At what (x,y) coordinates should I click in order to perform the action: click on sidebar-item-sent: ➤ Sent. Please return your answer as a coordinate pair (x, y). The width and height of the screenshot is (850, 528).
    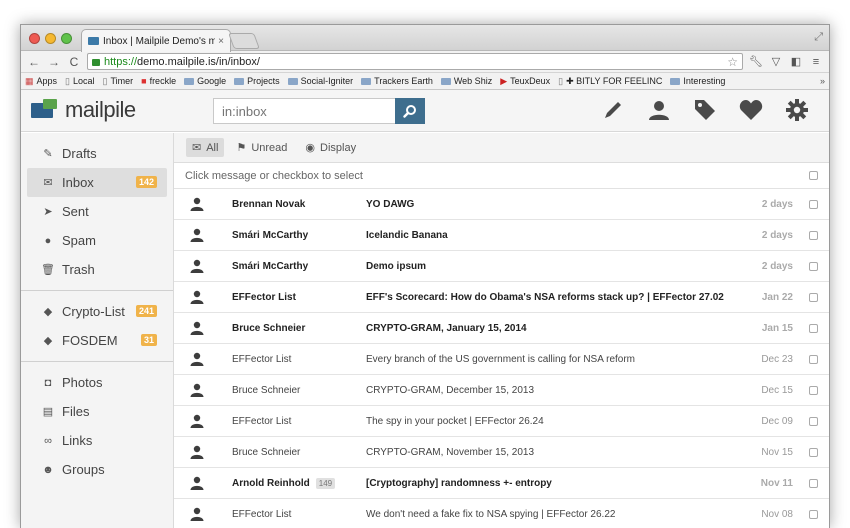
    Looking at the image, I should click on (97, 211).